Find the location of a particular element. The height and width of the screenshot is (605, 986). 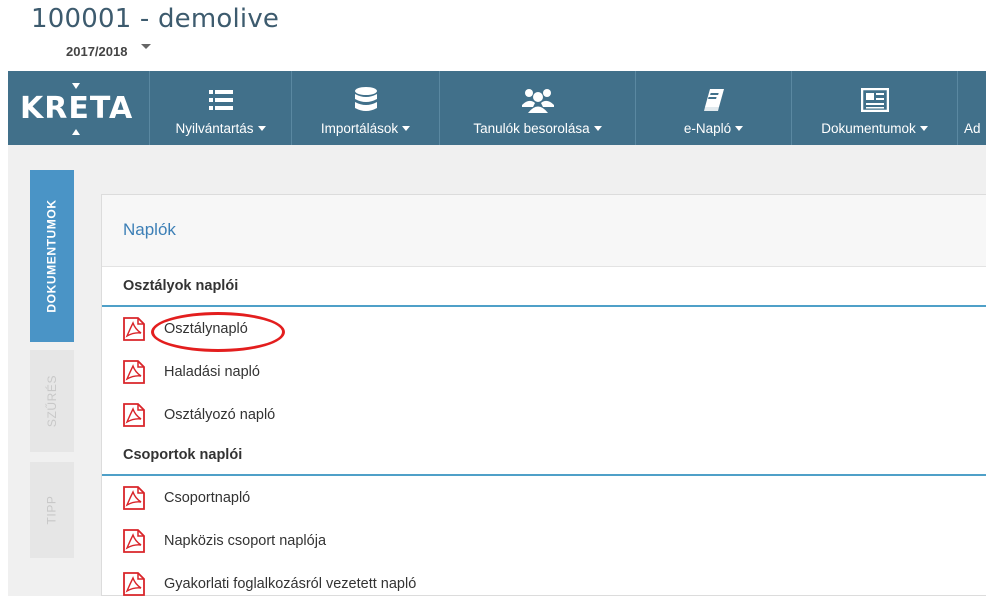

nav-label: Ad is located at coordinates (972, 128).